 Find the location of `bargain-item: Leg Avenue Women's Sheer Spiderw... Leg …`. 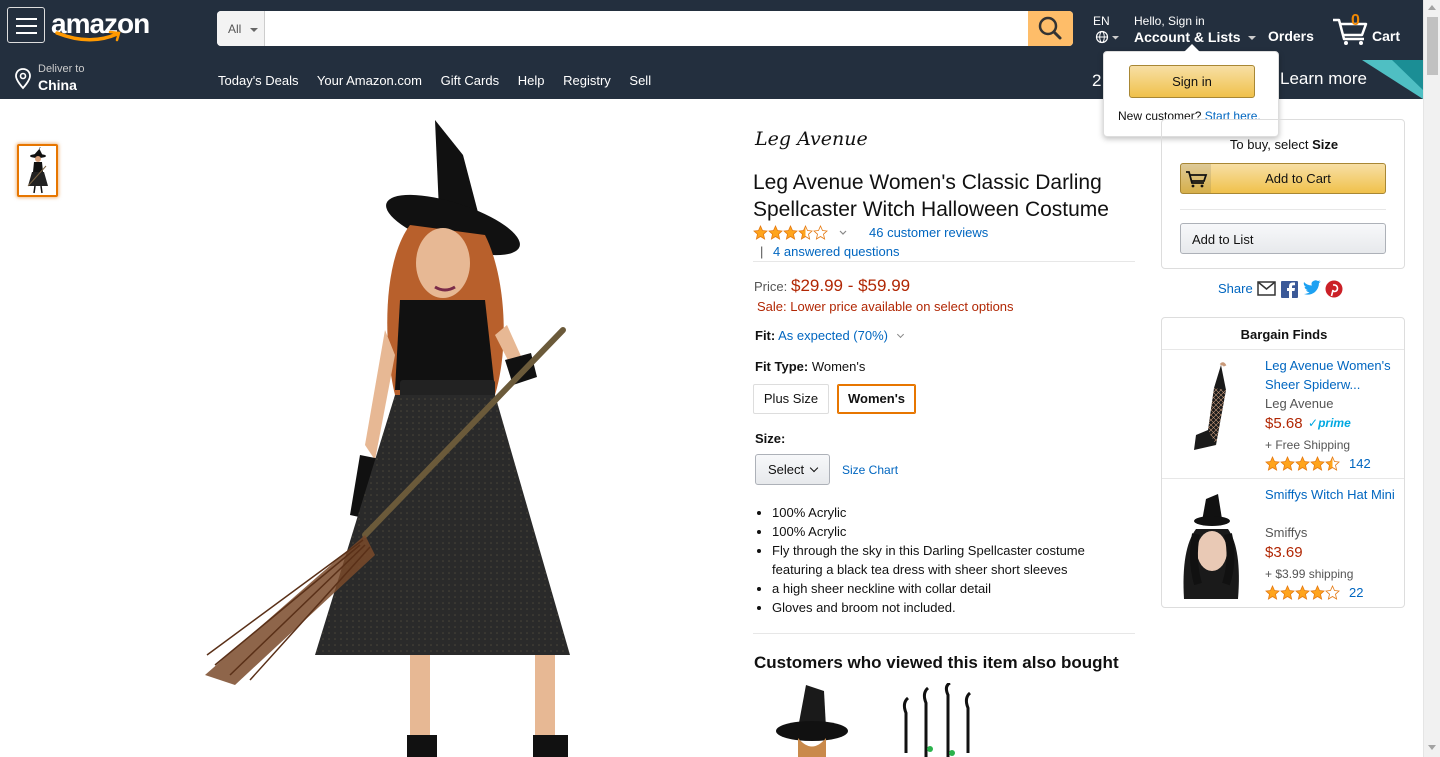

bargain-item: Leg Avenue Women's Sheer Spiderw... Leg … is located at coordinates (1283, 414).